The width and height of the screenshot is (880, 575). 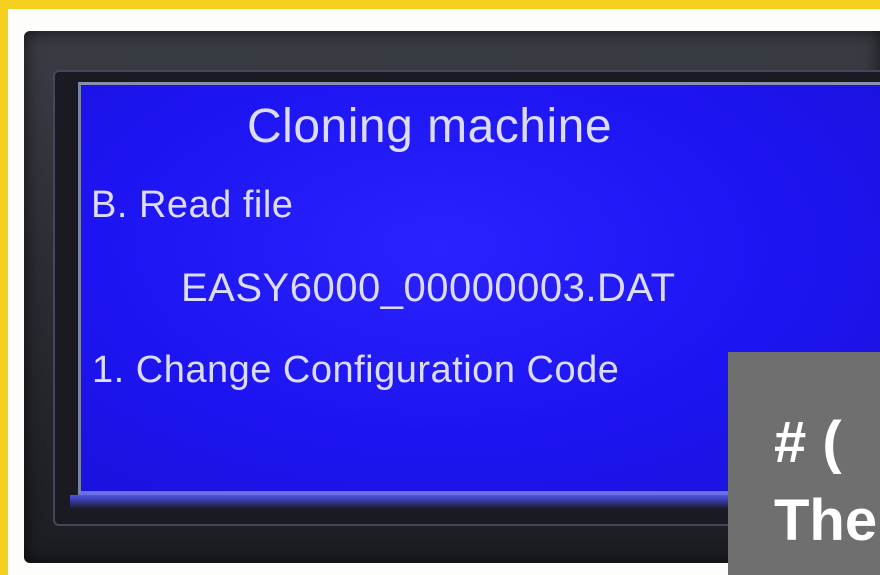 I want to click on caption-line-2: The, so click(x=826, y=520).